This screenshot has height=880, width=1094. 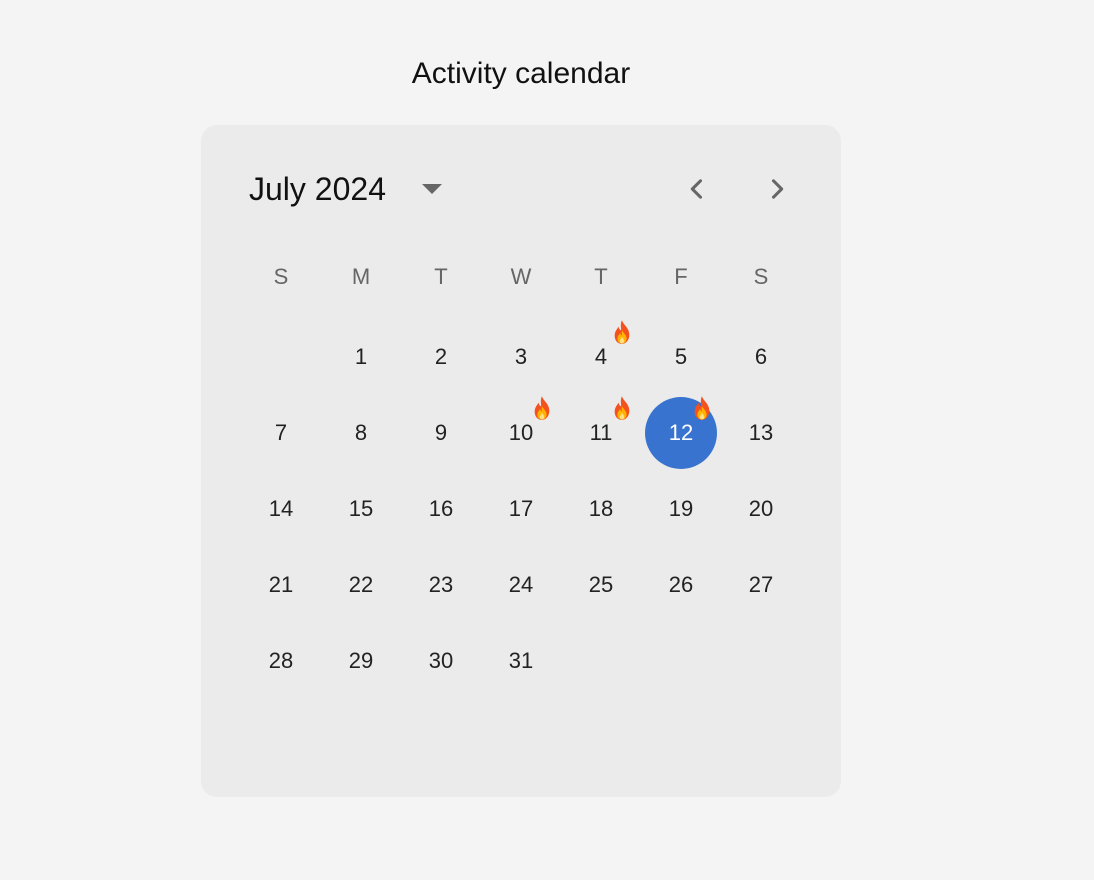 I want to click on day-cell: 29, so click(x=361, y=661).